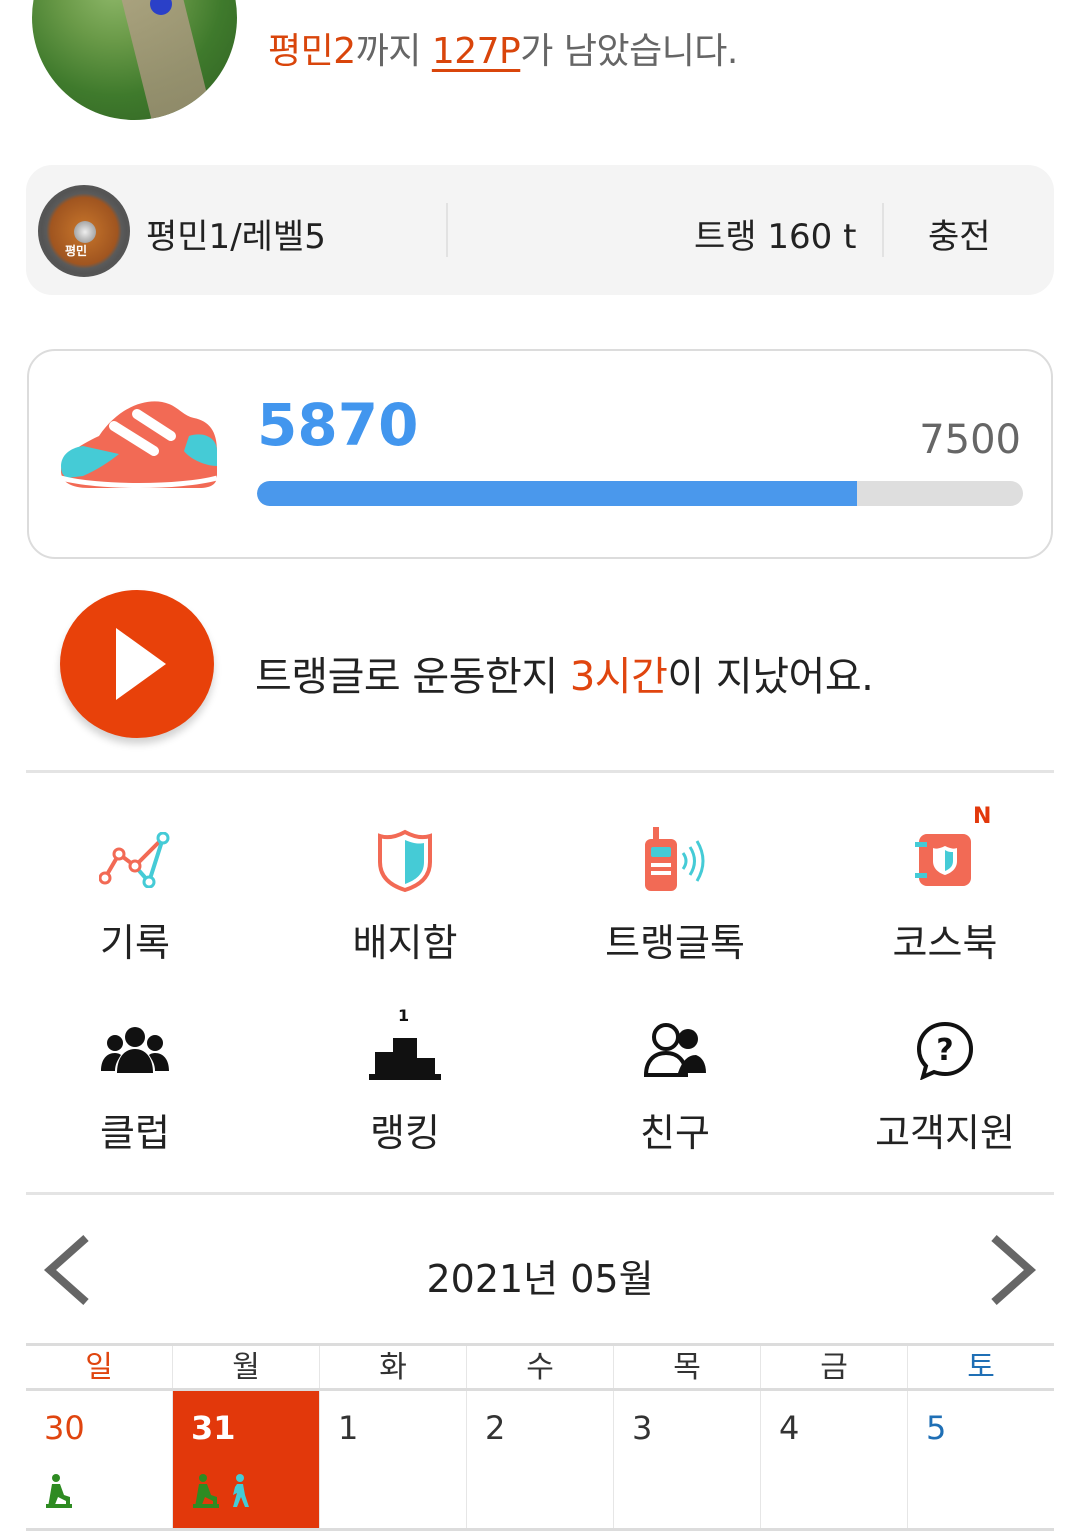 This screenshot has height=1535, width=1080. I want to click on podium-icon, so click(405, 1059).